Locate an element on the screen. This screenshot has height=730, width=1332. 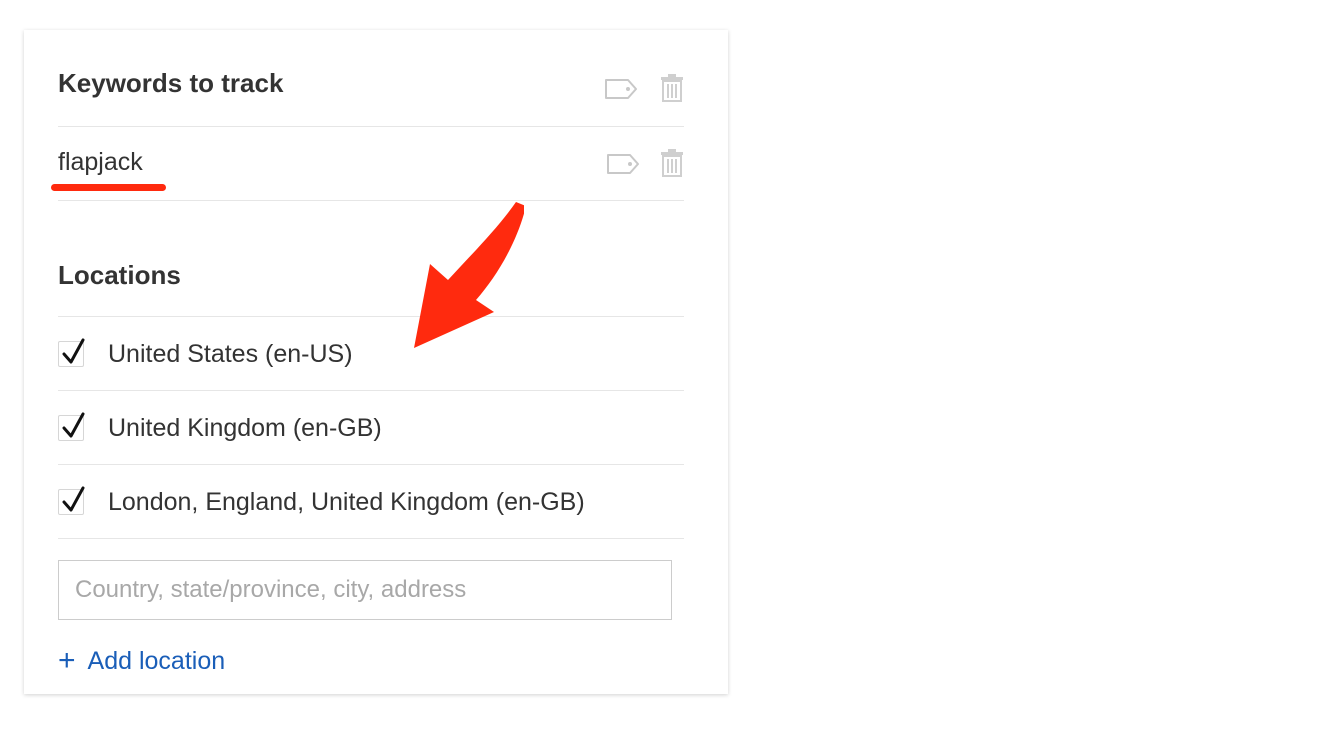
location-search-input is located at coordinates (365, 590).